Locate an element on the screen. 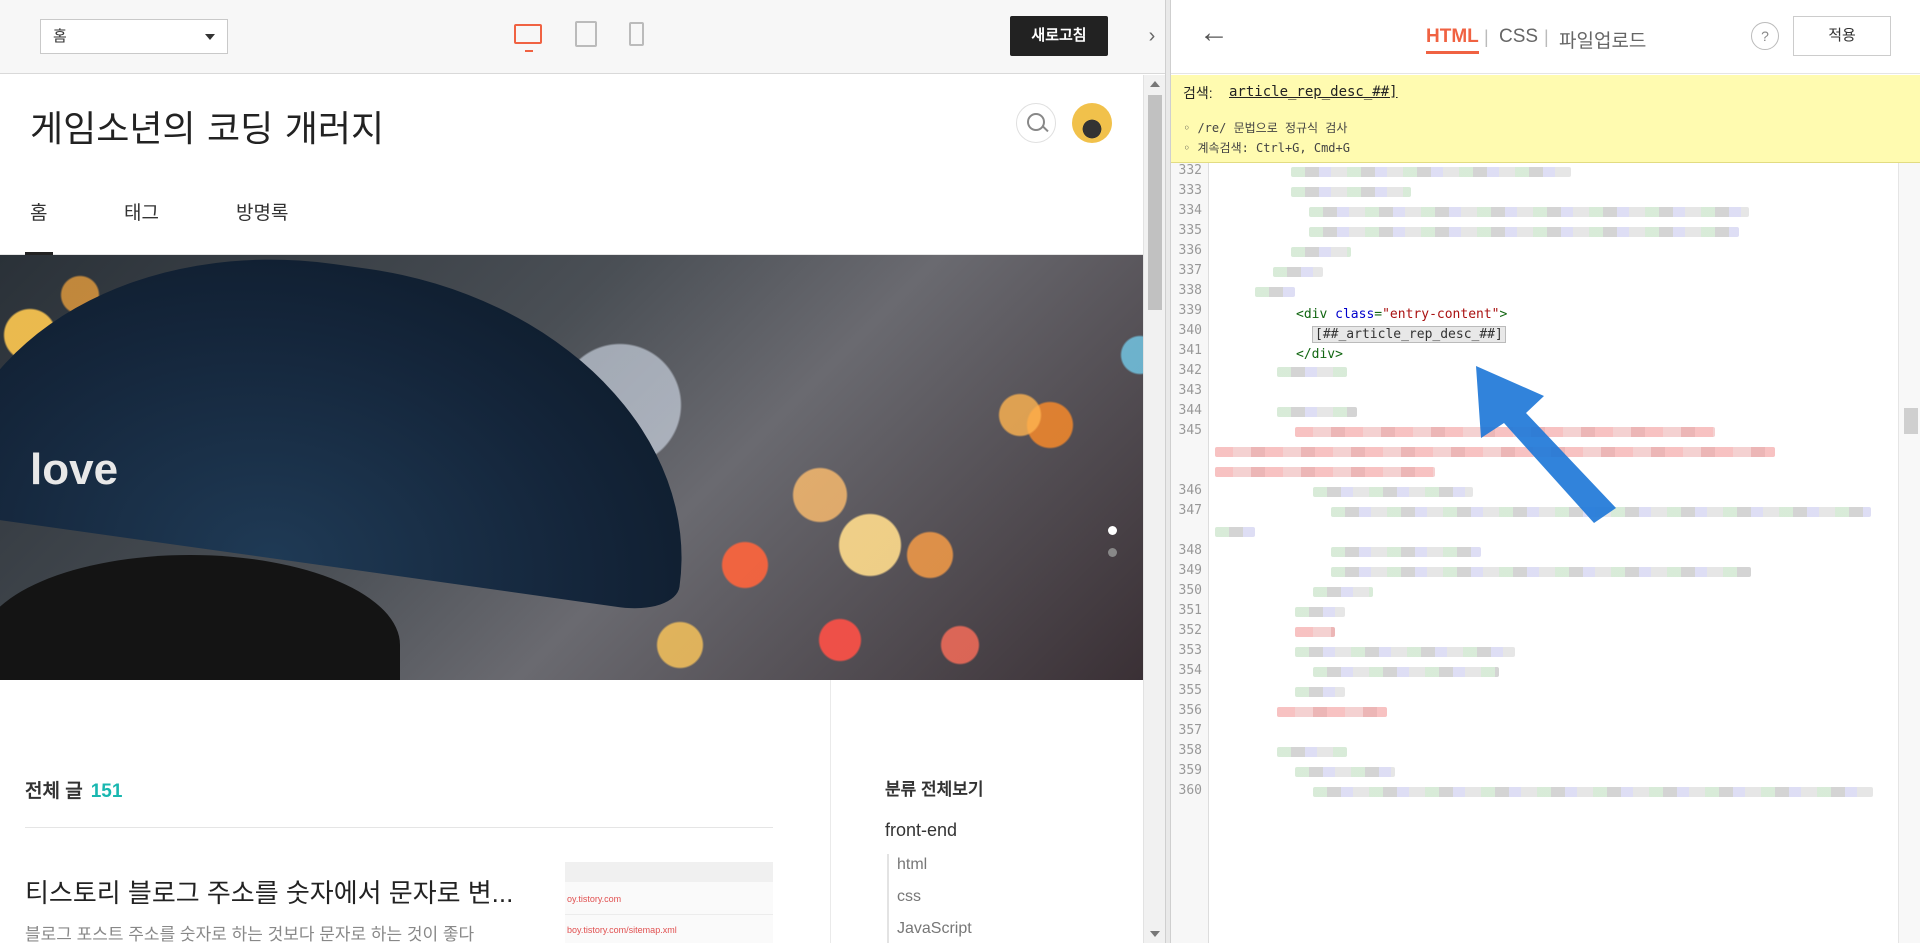 Image resolution: width=1920 pixels, height=943 pixels. search-input: article_rep_desc_##] is located at coordinates (1313, 92).